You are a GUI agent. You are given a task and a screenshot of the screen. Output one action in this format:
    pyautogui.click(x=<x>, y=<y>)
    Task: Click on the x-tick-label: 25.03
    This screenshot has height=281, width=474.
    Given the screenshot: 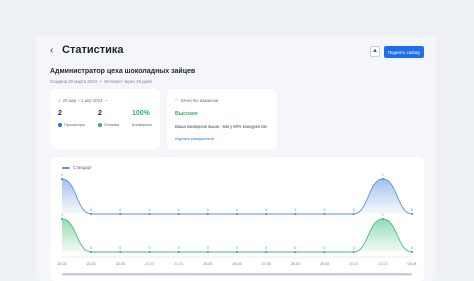 What is the action you would take?
    pyautogui.click(x=207, y=264)
    